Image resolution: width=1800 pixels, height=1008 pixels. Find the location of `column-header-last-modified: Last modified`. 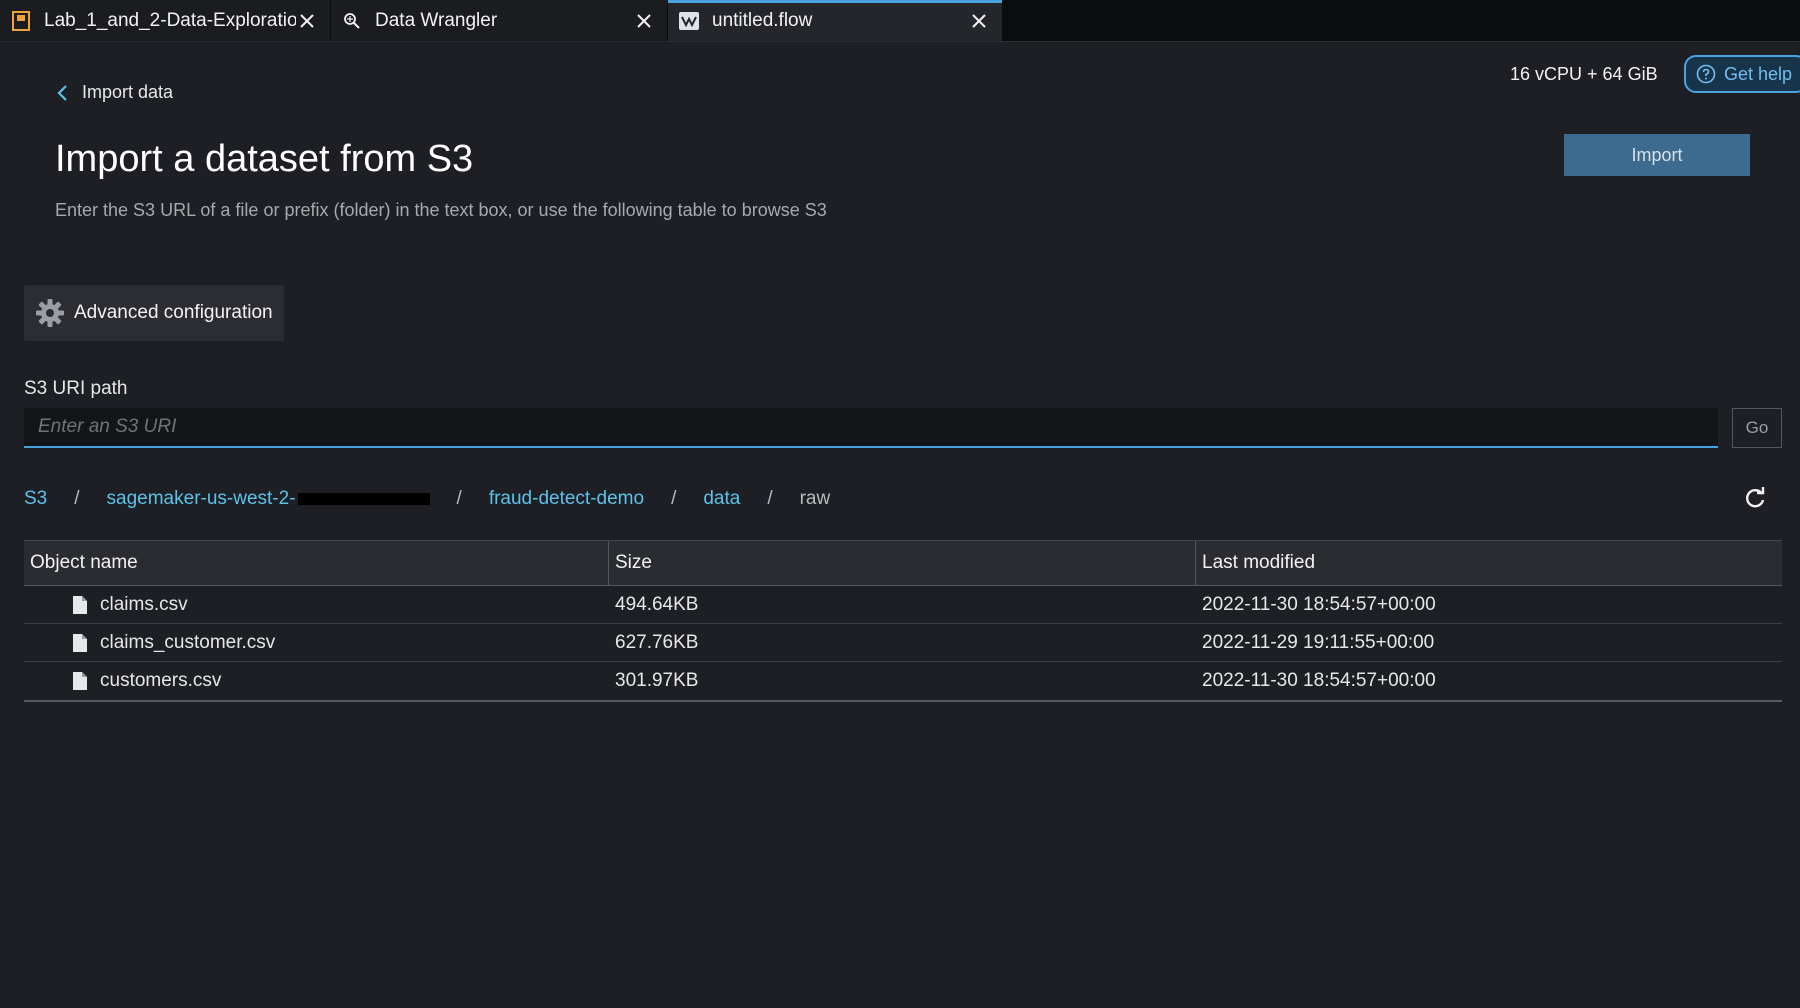

column-header-last-modified: Last modified is located at coordinates (1489, 563).